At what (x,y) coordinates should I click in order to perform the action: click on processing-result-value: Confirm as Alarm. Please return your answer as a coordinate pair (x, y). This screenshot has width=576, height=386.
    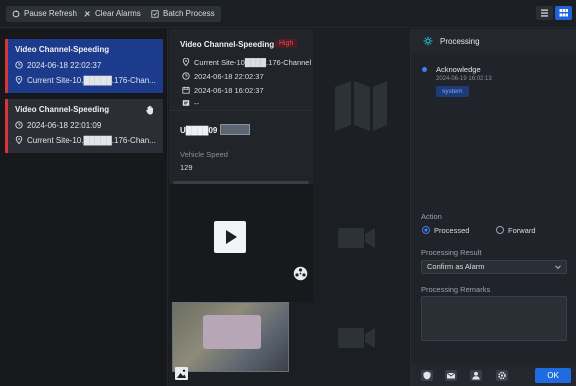
    Looking at the image, I should click on (456, 266).